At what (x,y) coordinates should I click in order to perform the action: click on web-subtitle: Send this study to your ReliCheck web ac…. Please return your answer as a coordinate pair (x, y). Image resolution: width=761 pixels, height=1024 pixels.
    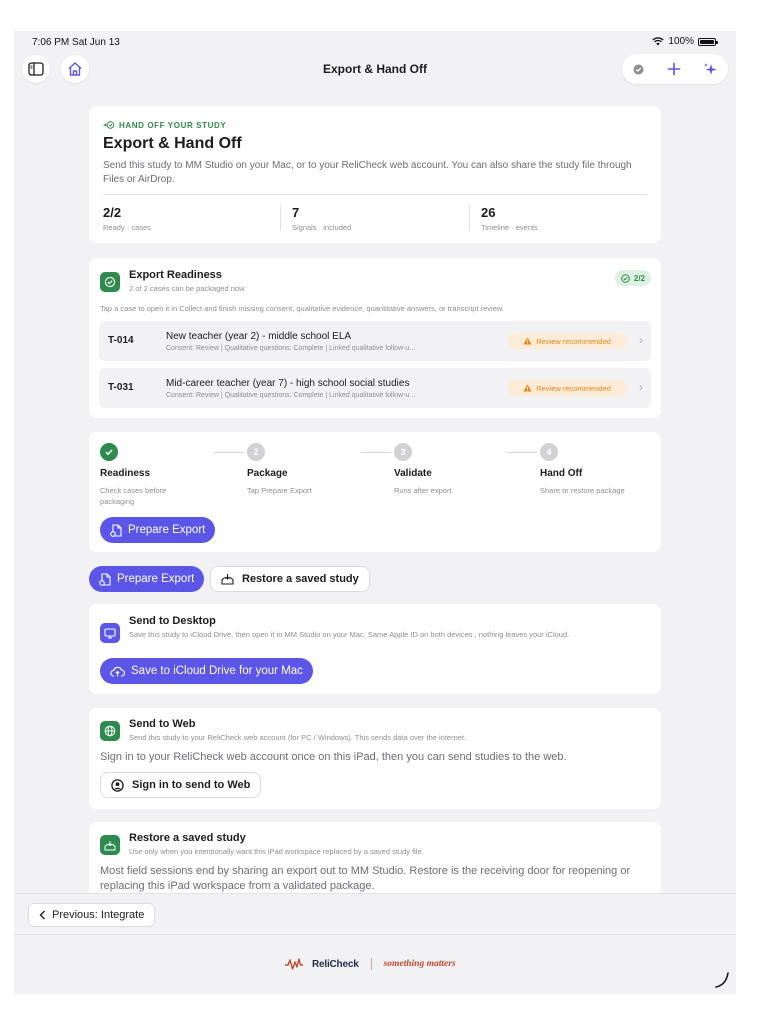
    Looking at the image, I should click on (298, 737).